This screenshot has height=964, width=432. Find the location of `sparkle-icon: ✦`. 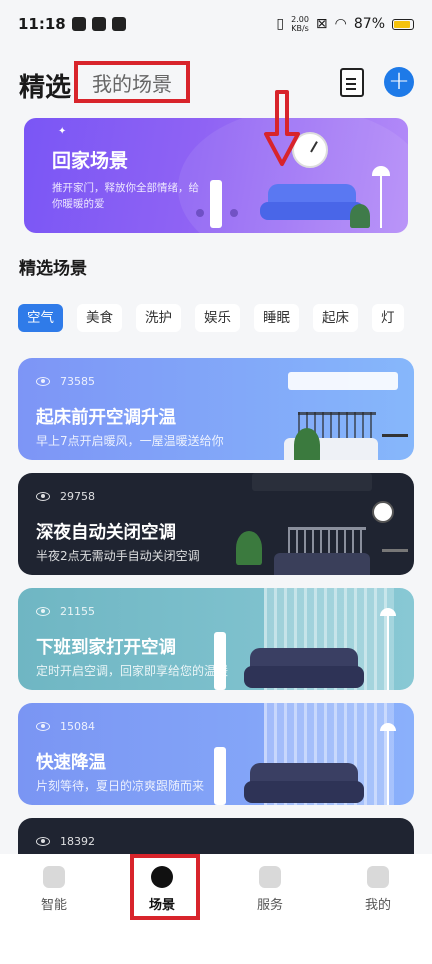

sparkle-icon: ✦ is located at coordinates (62, 131).